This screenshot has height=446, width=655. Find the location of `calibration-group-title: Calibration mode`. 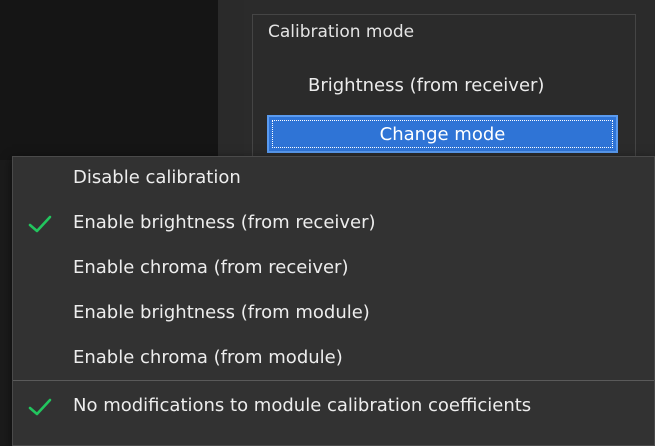

calibration-group-title: Calibration mode is located at coordinates (341, 32).